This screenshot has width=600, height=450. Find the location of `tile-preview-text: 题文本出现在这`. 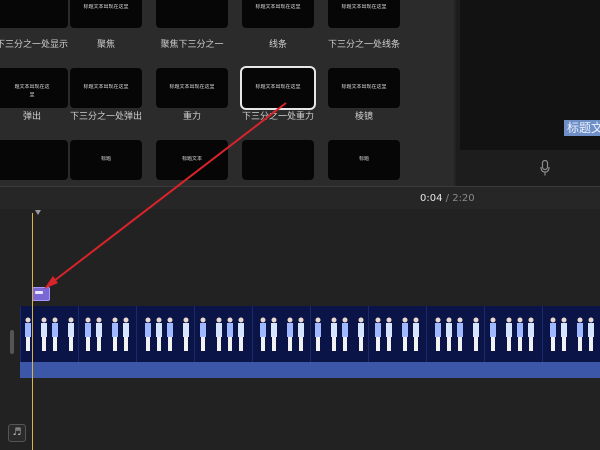

tile-preview-text: 题文本出现在这 is located at coordinates (32, 87).